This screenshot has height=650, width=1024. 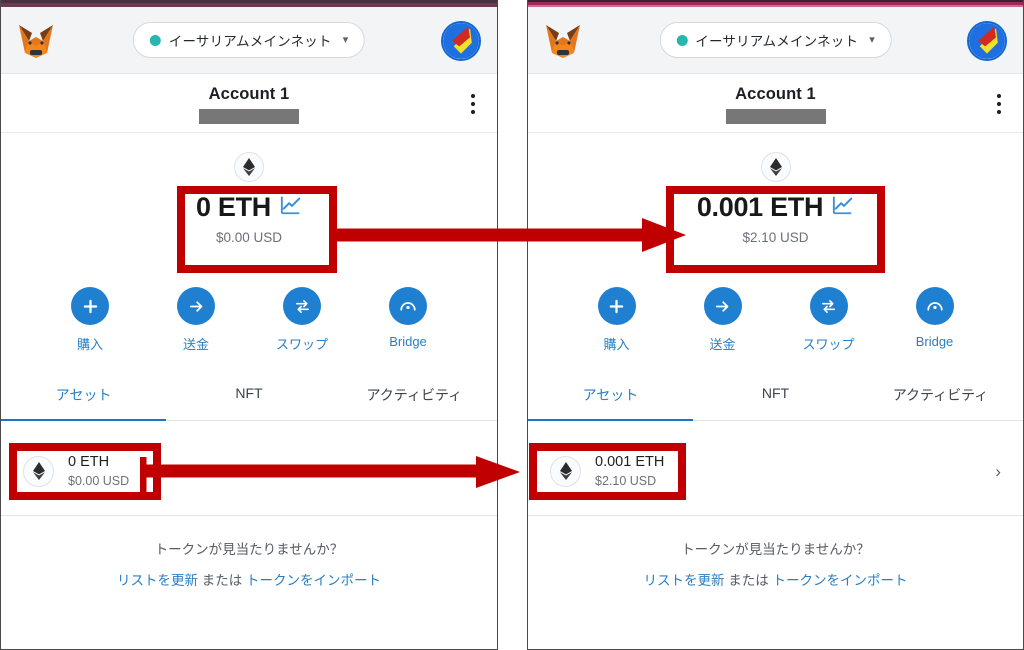 I want to click on footer-conjunction-after: または, so click(x=748, y=580).